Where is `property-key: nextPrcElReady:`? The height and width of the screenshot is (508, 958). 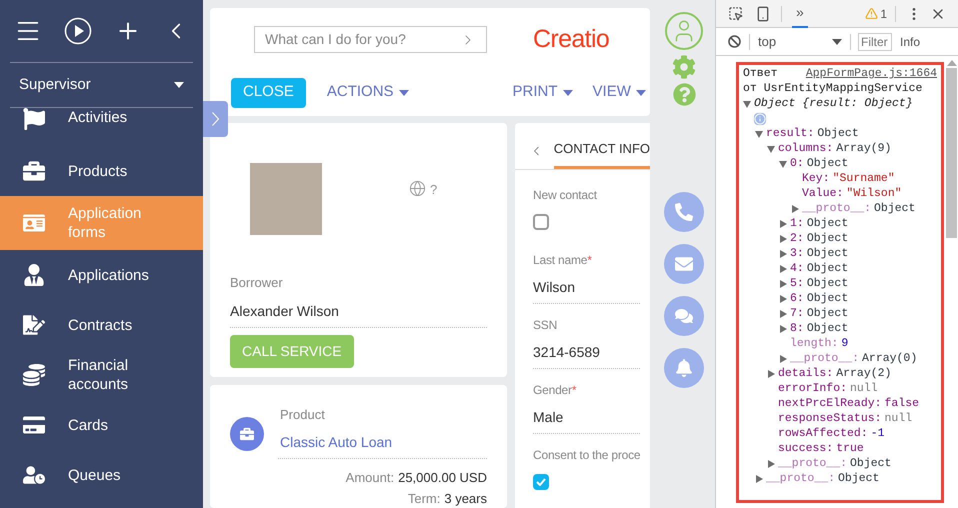 property-key: nextPrcElReady: is located at coordinates (830, 403).